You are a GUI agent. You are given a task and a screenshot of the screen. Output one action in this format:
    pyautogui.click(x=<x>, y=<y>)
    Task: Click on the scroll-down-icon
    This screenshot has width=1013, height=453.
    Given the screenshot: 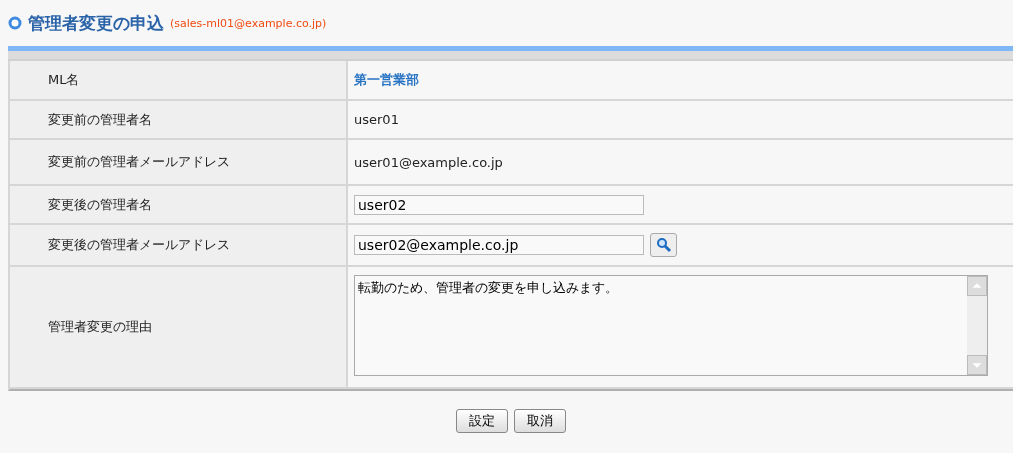 What is the action you would take?
    pyautogui.click(x=977, y=365)
    